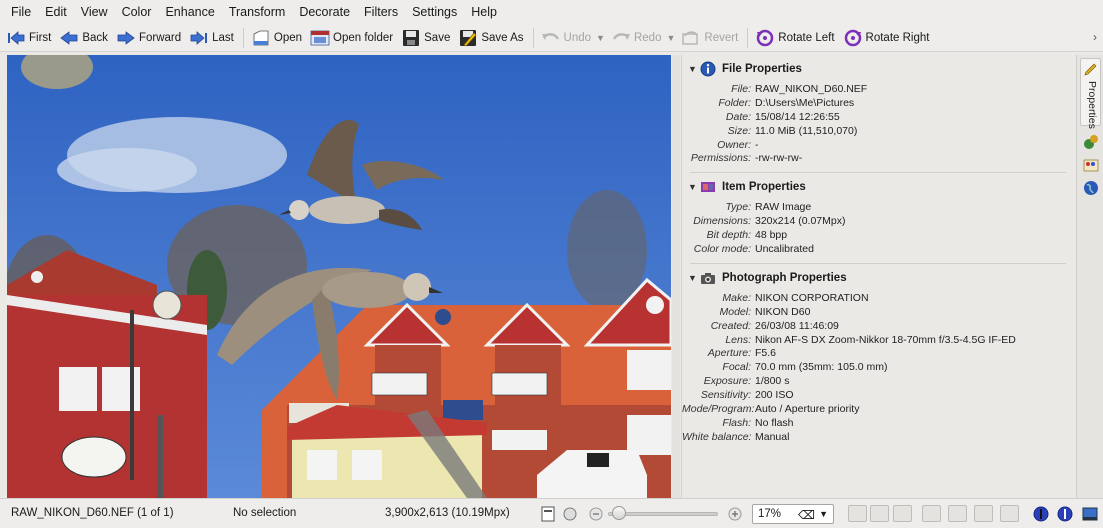 This screenshot has height=528, width=1103. I want to click on property-value: 320x214 (0.07Mpx), so click(800, 221).